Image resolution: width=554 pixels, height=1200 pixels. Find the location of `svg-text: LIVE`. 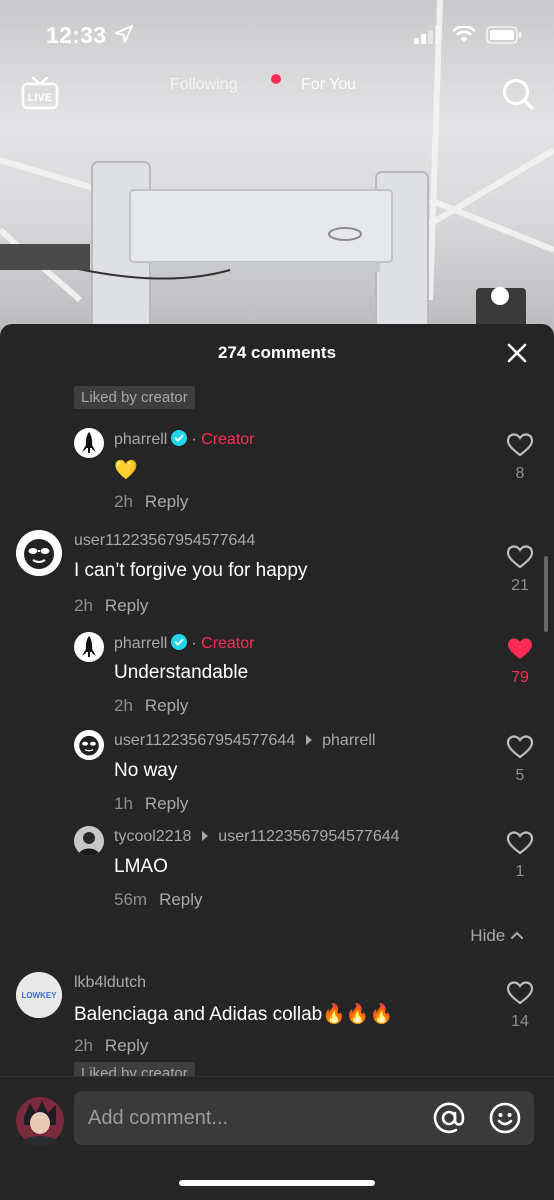

svg-text: LIVE is located at coordinates (40, 98).